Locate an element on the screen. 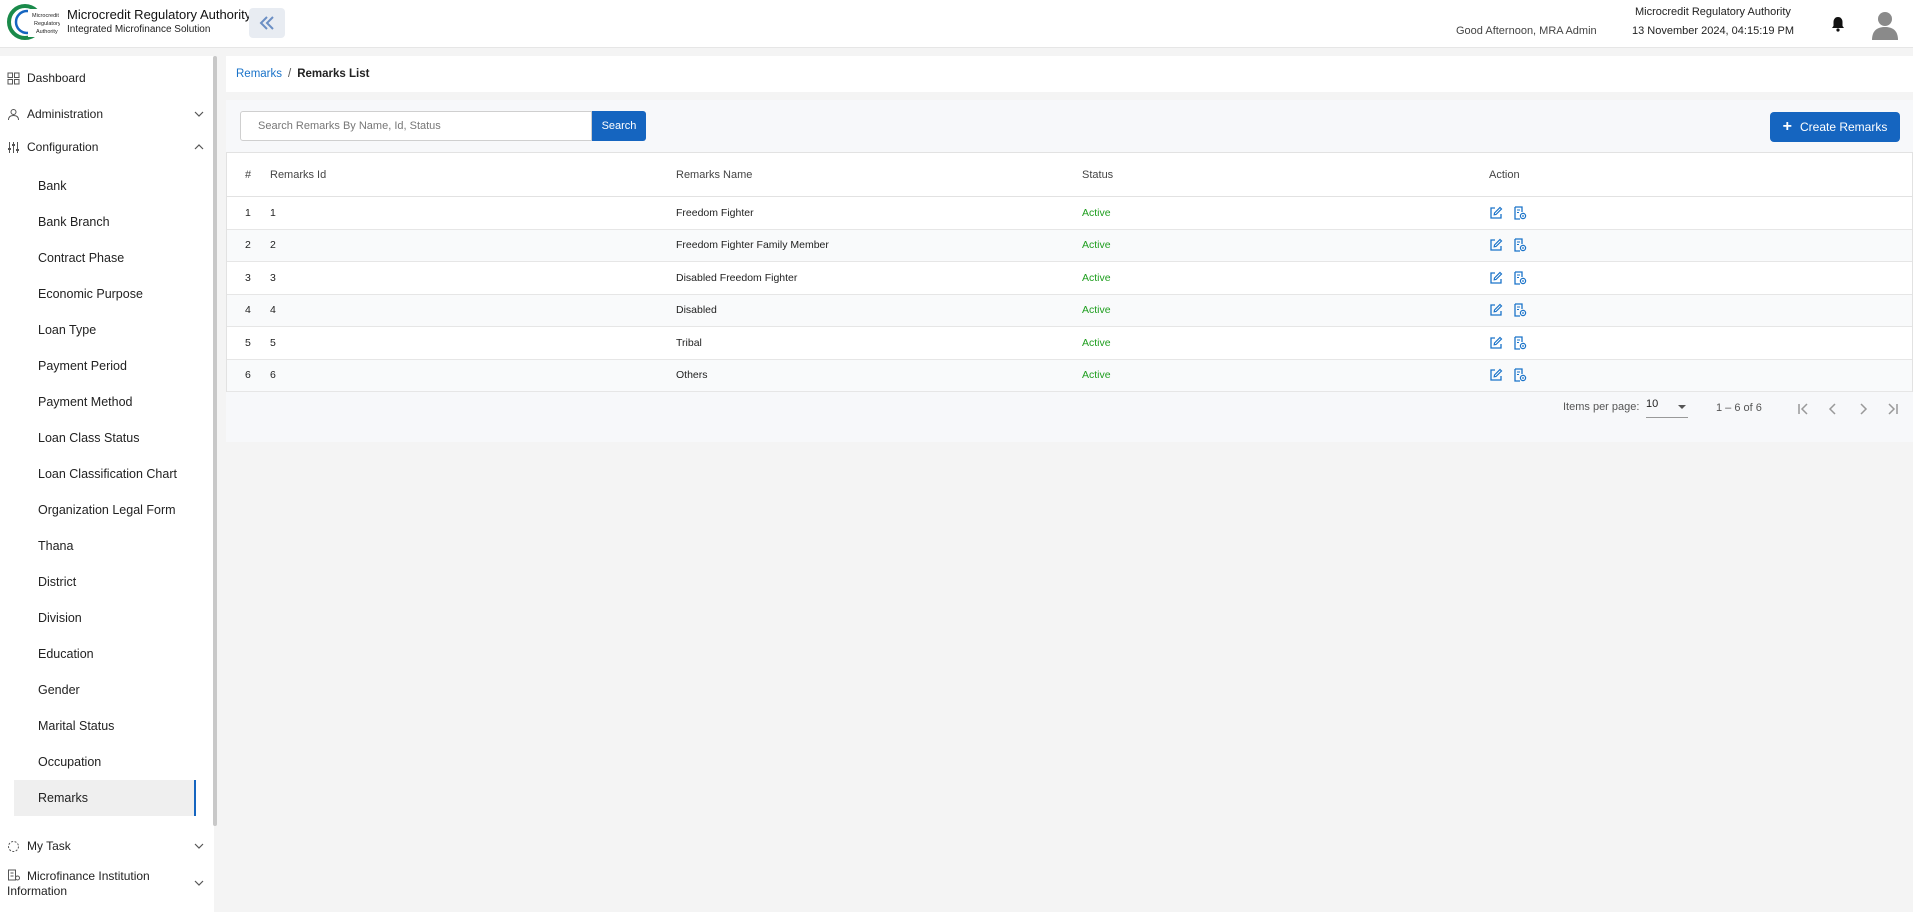  col-header-action: Action is located at coordinates (1504, 174).